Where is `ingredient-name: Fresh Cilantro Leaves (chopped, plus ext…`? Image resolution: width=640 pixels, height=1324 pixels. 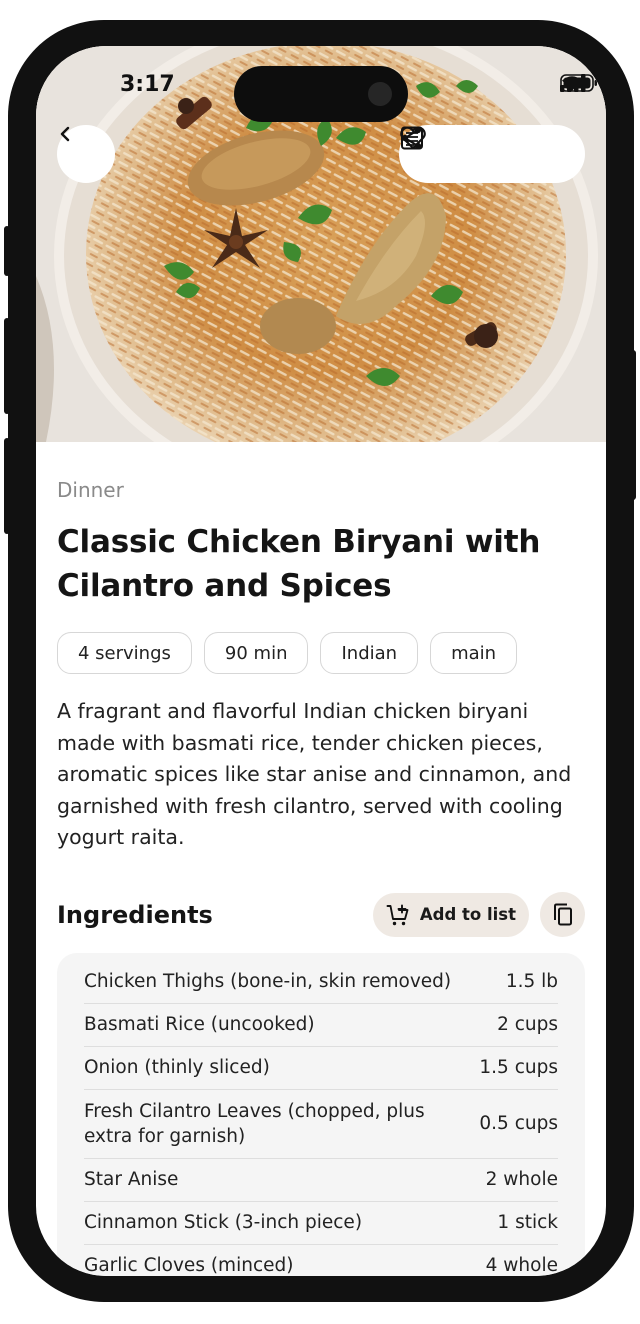
ingredient-name: Fresh Cilantro Leaves (chopped, plus ext… is located at coordinates (254, 1123).